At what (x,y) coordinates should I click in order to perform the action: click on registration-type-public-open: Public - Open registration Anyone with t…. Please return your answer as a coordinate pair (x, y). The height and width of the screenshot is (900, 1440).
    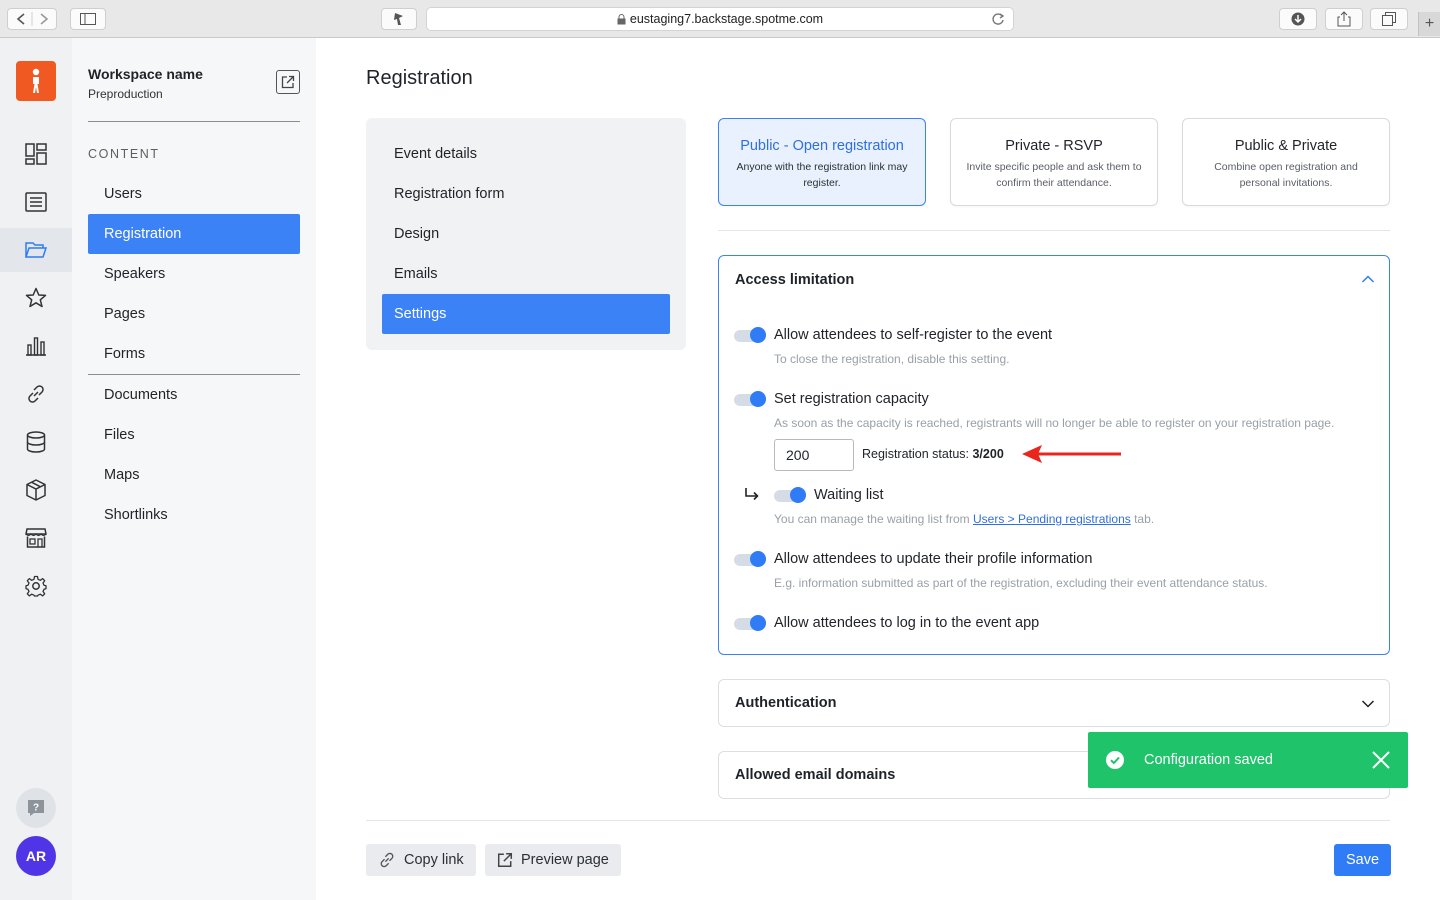
    Looking at the image, I should click on (822, 162).